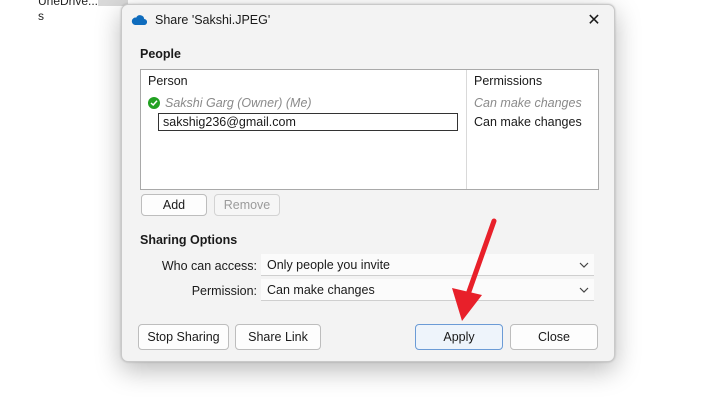 This screenshot has height=416, width=727. I want to click on permission-select: Can make changes, so click(427, 290).